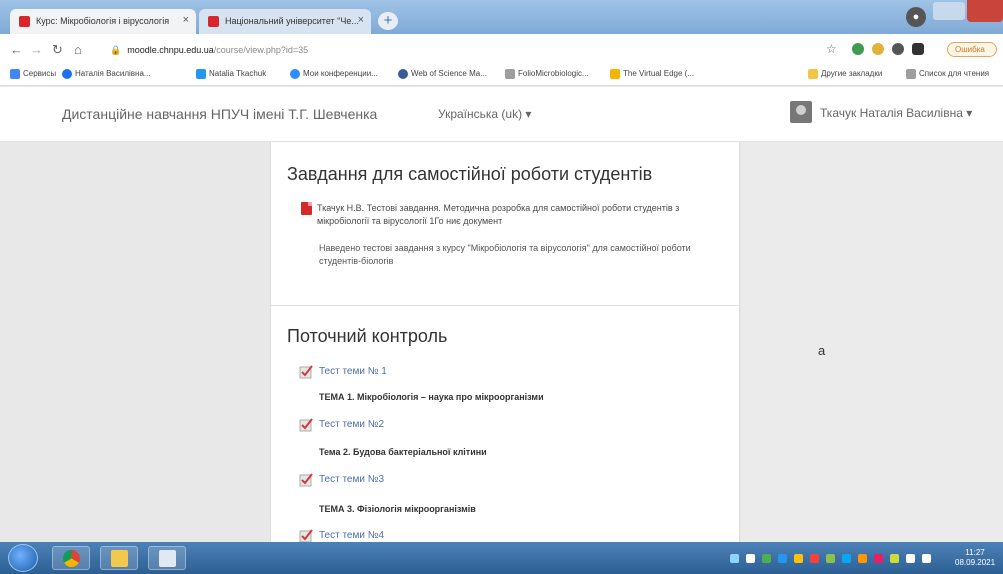 The width and height of the screenshot is (1003, 574). Describe the element at coordinates (896, 113) in the screenshot. I see `user-menu: Ткачук Наталія Василівна ▾` at that location.